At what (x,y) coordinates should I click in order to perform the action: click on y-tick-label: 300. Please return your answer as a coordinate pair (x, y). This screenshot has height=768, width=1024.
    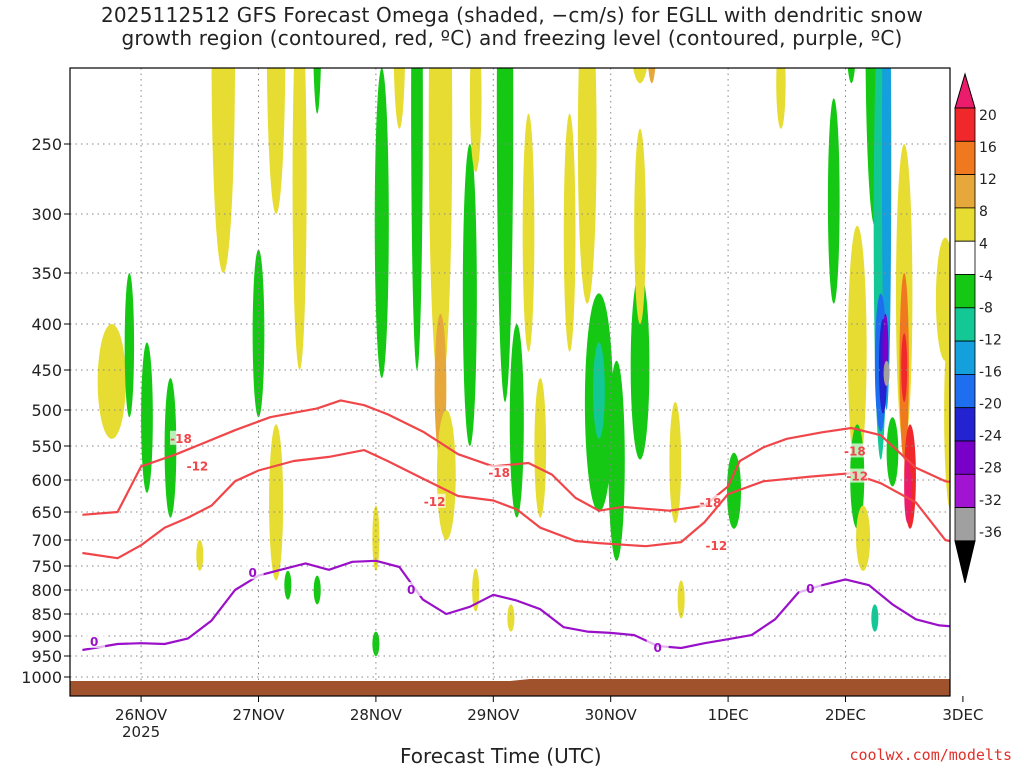
    Looking at the image, I should click on (46, 214).